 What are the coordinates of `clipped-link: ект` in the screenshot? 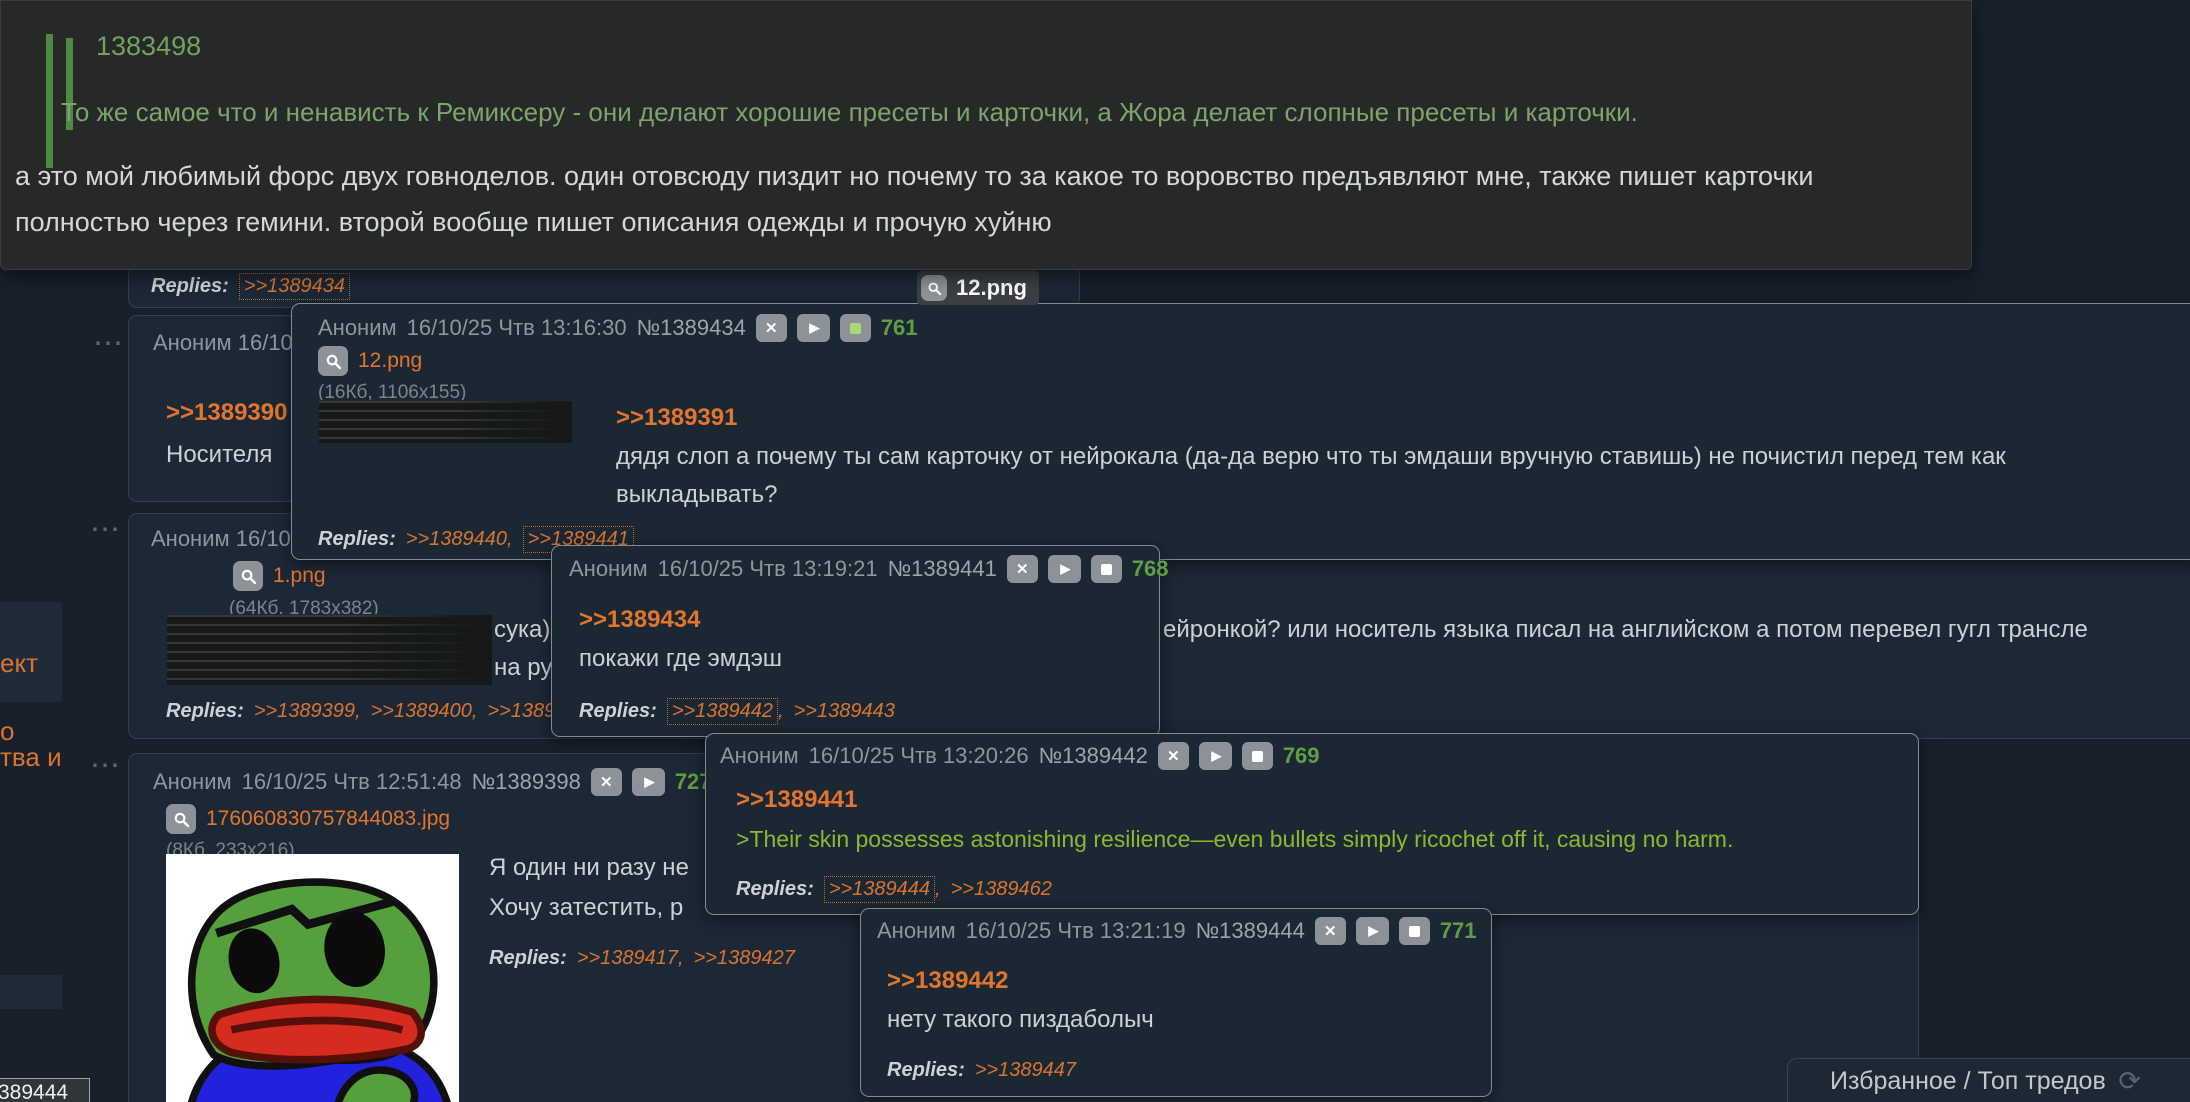 It's located at (19, 663).